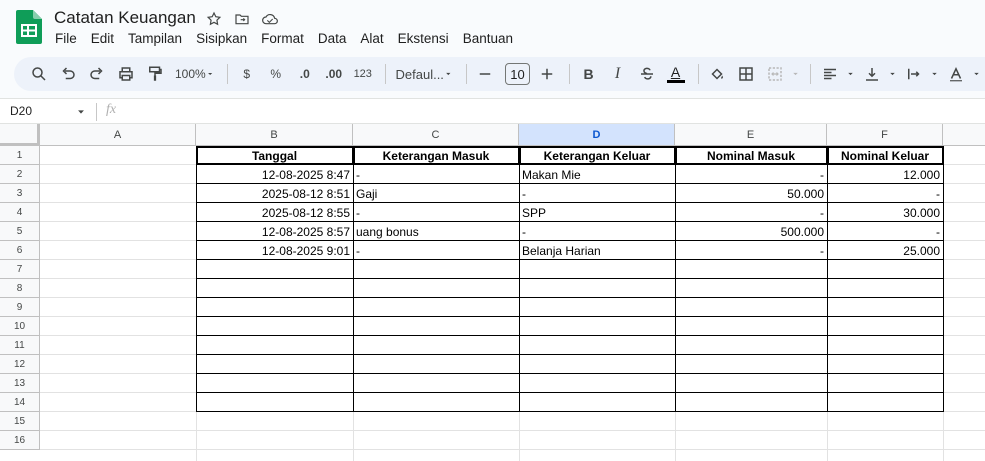  Describe the element at coordinates (20, 440) in the screenshot. I see `row-header-16: 16` at that location.